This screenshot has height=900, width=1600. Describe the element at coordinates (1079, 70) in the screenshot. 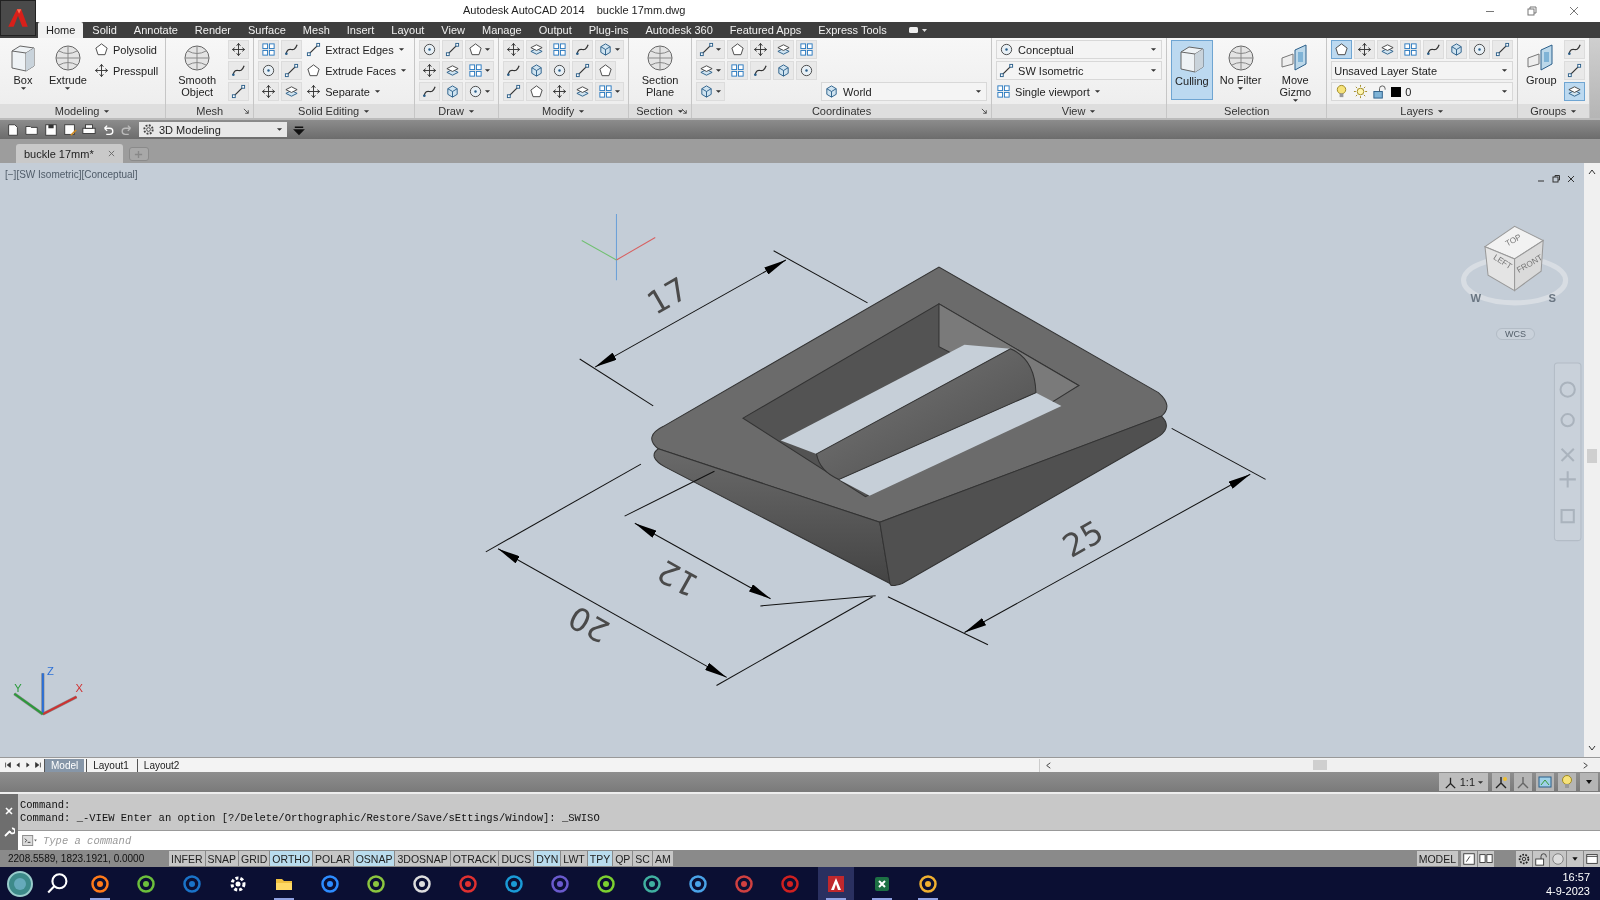

I see `dropdown-field: SW Isometric` at that location.